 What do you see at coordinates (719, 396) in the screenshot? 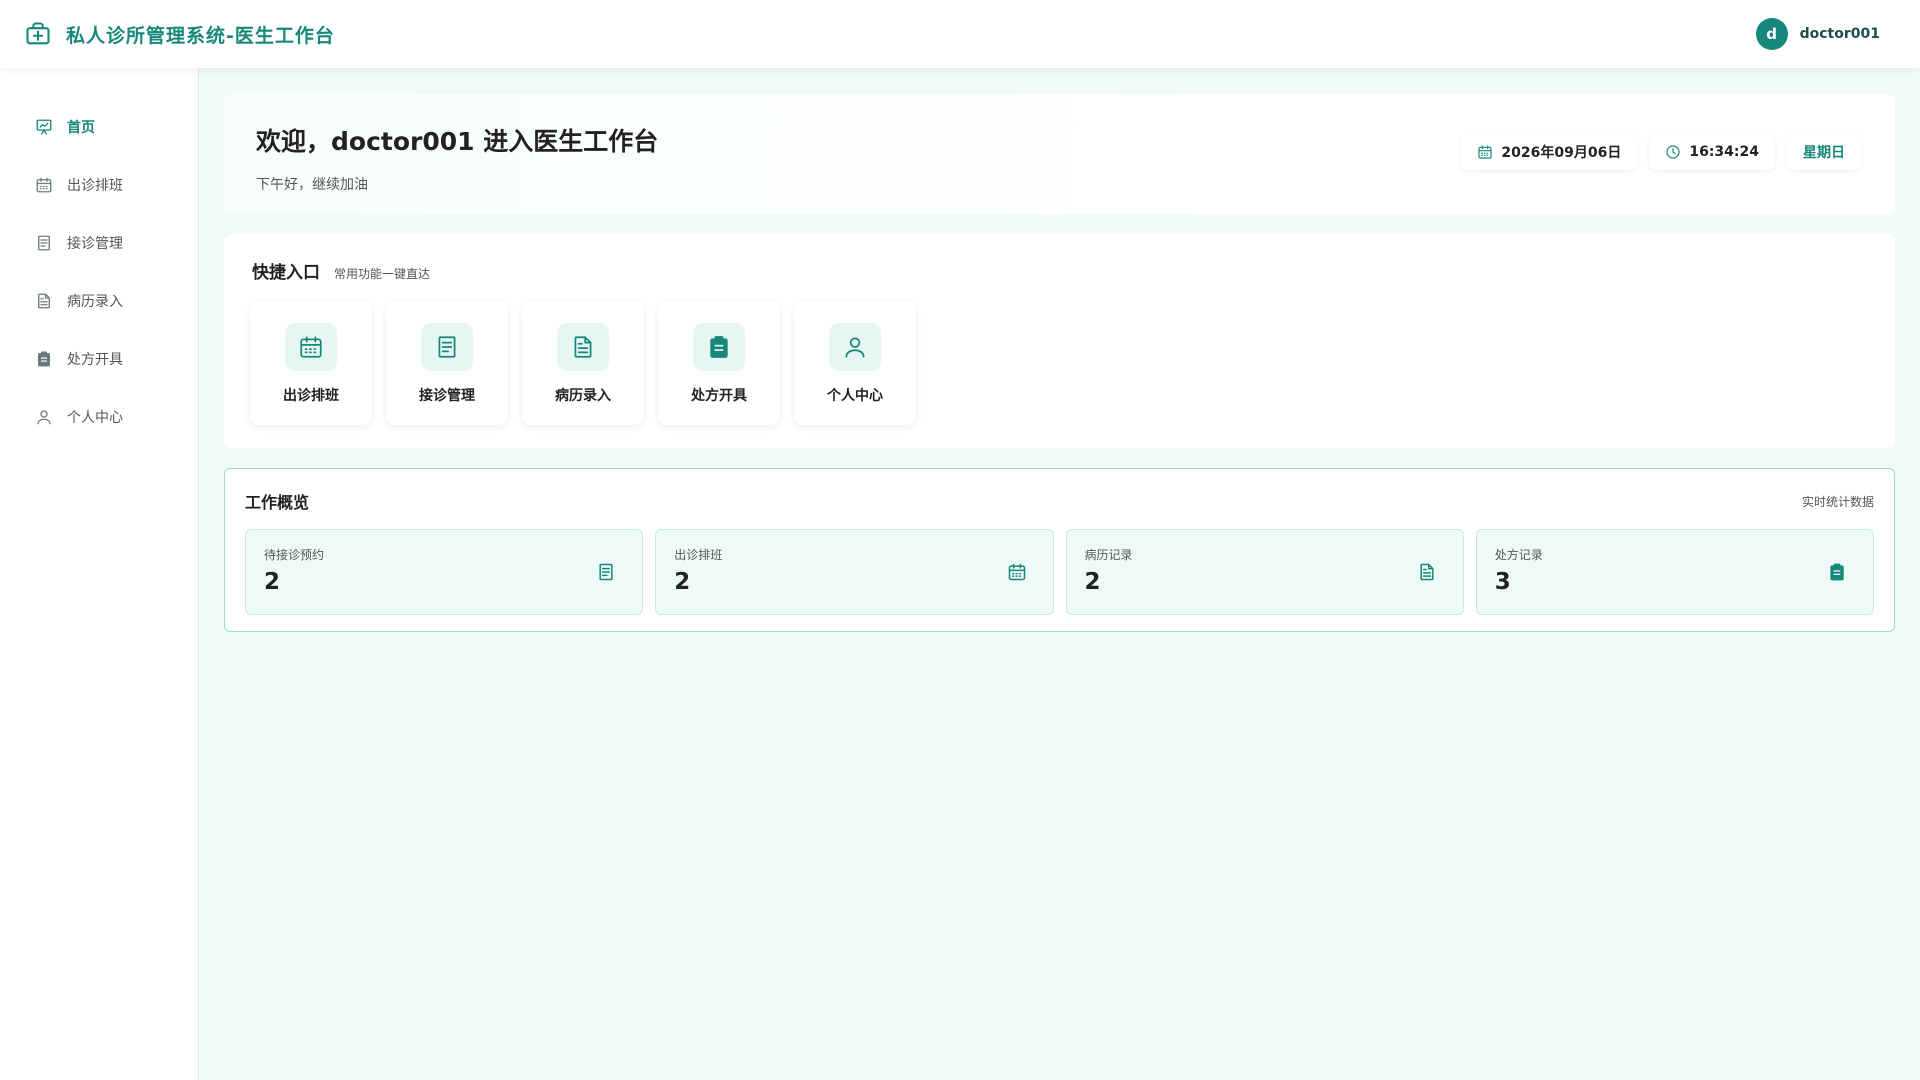
I see `quick-card-label: 处方开具` at bounding box center [719, 396].